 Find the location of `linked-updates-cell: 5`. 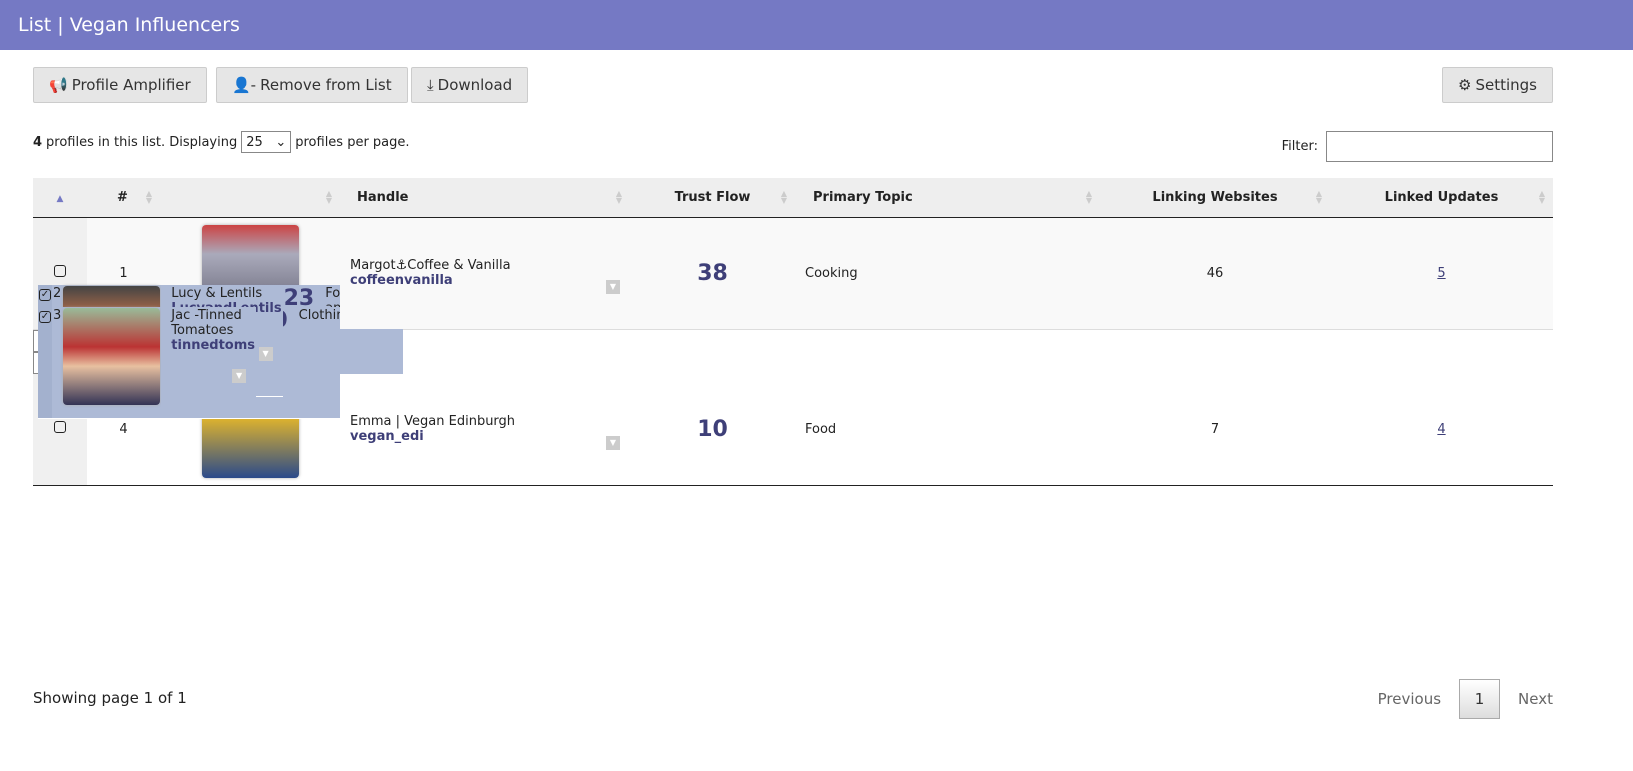

linked-updates-cell: 5 is located at coordinates (1441, 273).